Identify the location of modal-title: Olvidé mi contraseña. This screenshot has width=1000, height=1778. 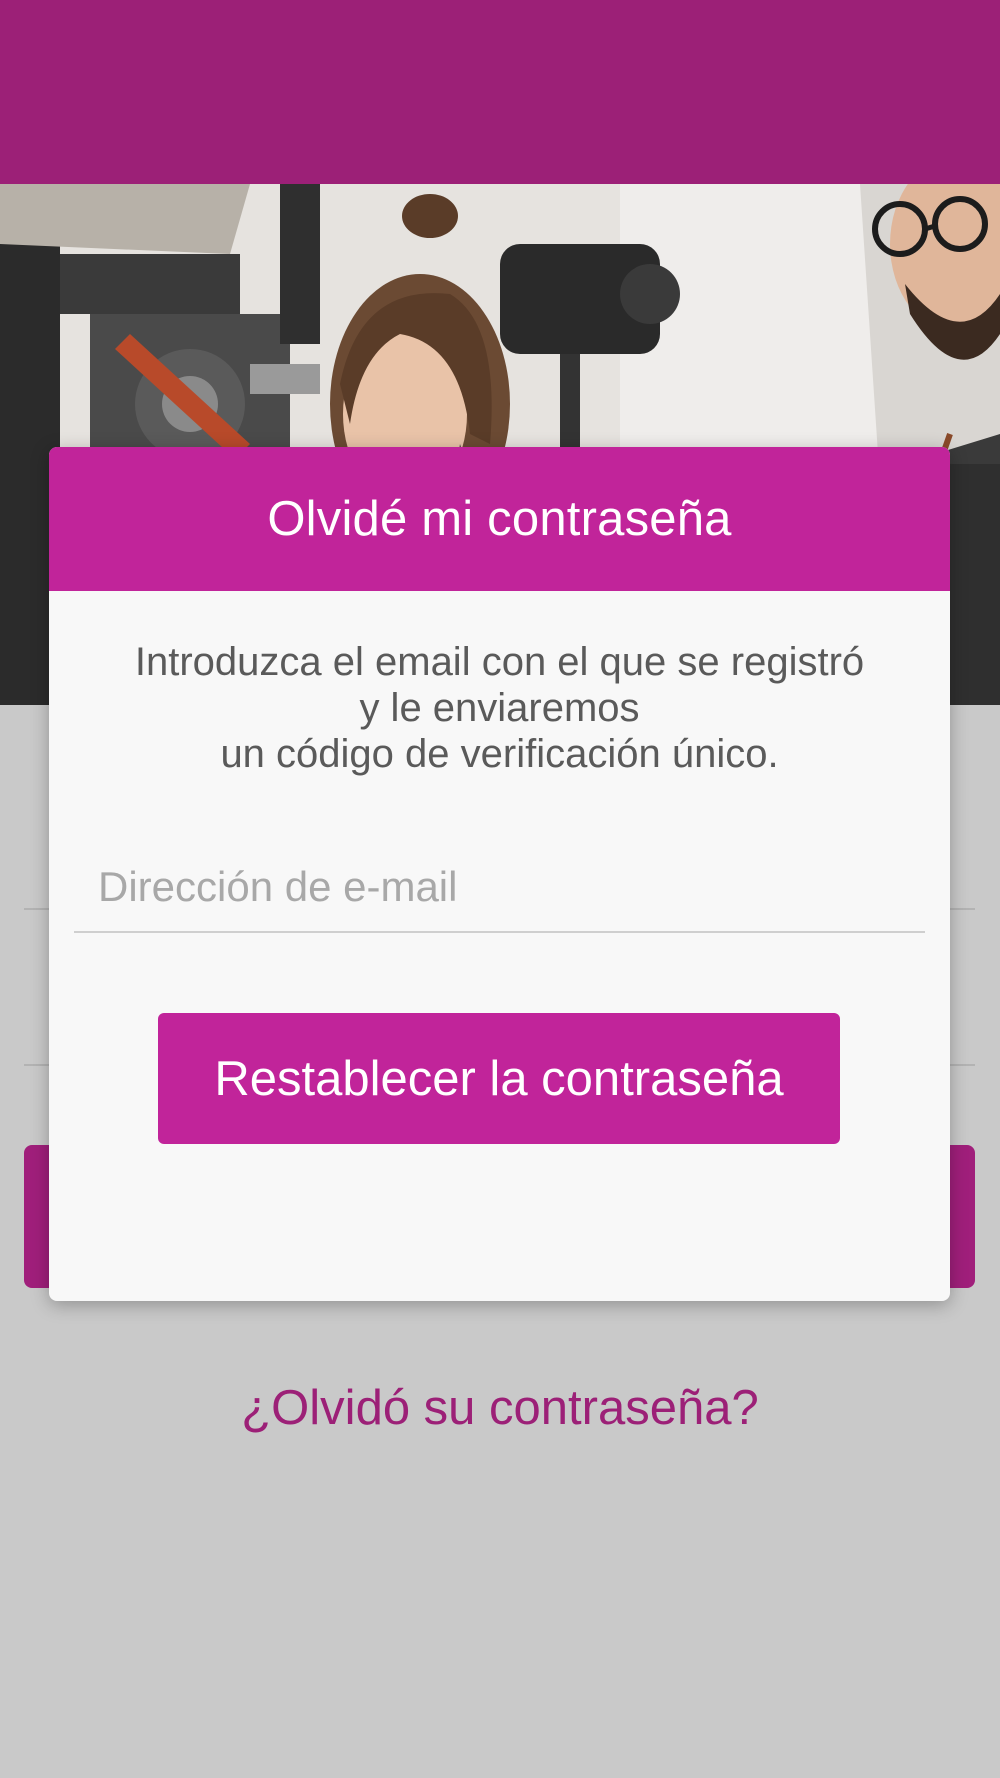
(499, 519).